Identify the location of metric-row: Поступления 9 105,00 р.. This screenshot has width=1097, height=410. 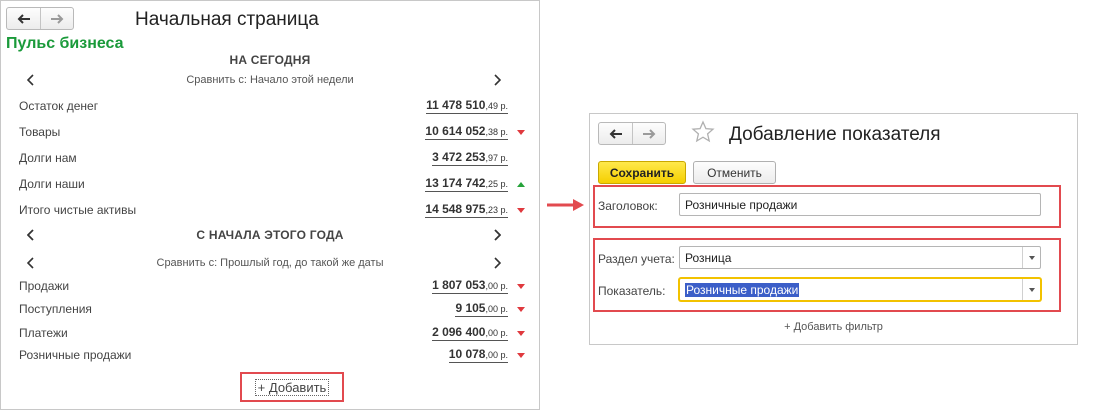
(270, 310).